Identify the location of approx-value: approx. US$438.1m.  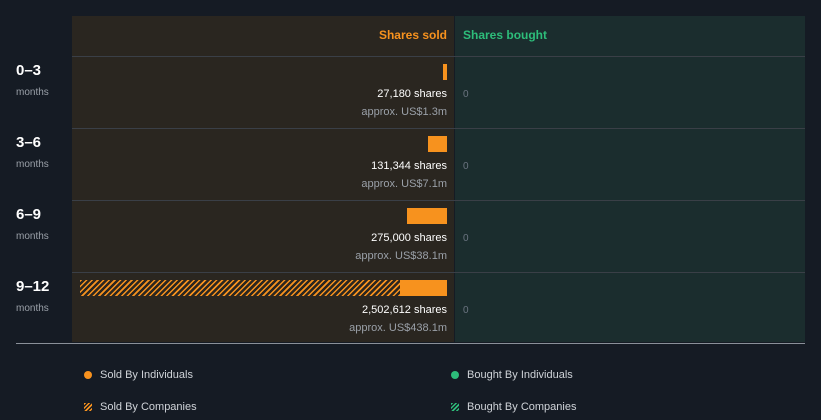
(398, 328).